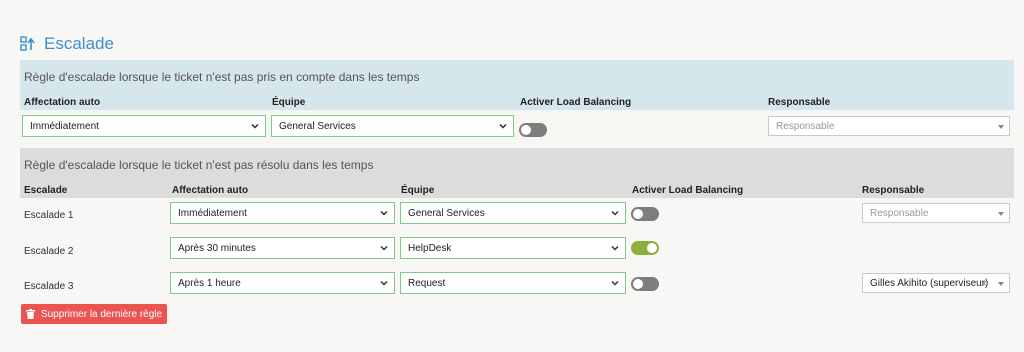 The height and width of the screenshot is (352, 1024). What do you see at coordinates (513, 213) in the screenshot?
I see `escalade-1-equipe-select: General Services` at bounding box center [513, 213].